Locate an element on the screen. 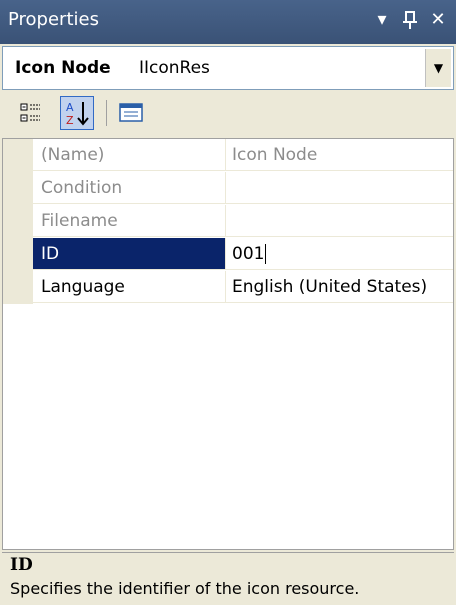 This screenshot has height=605, width=456. property-pages-icon is located at coordinates (131, 112).